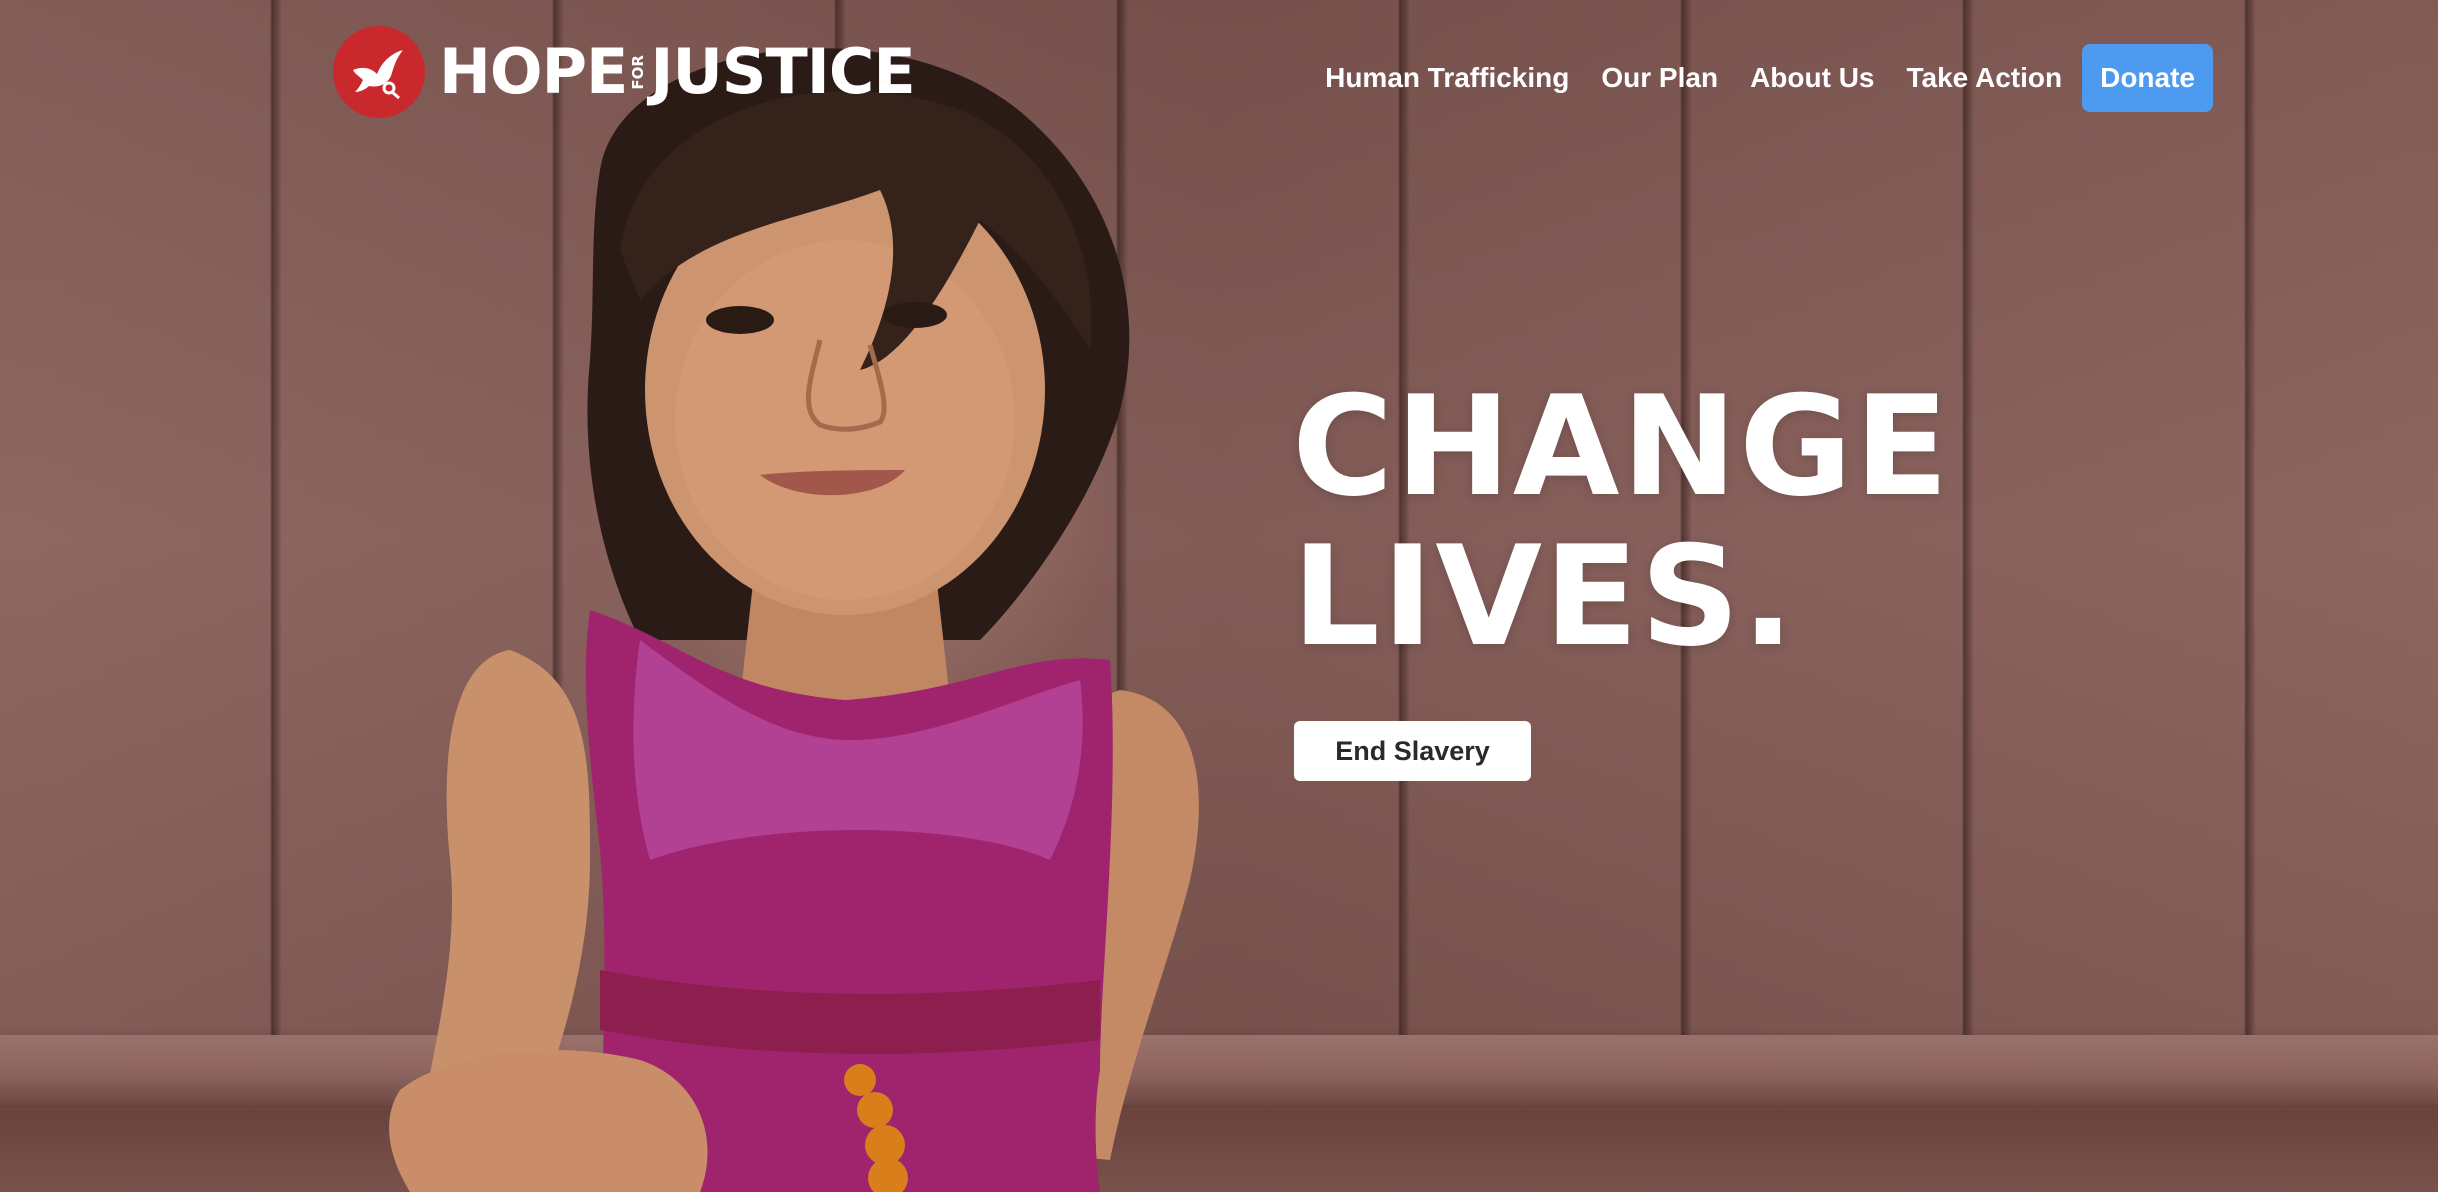 The width and height of the screenshot is (2438, 1192). Describe the element at coordinates (782, 71) in the screenshot. I see `brand-name-justice: JUSTICE` at that location.